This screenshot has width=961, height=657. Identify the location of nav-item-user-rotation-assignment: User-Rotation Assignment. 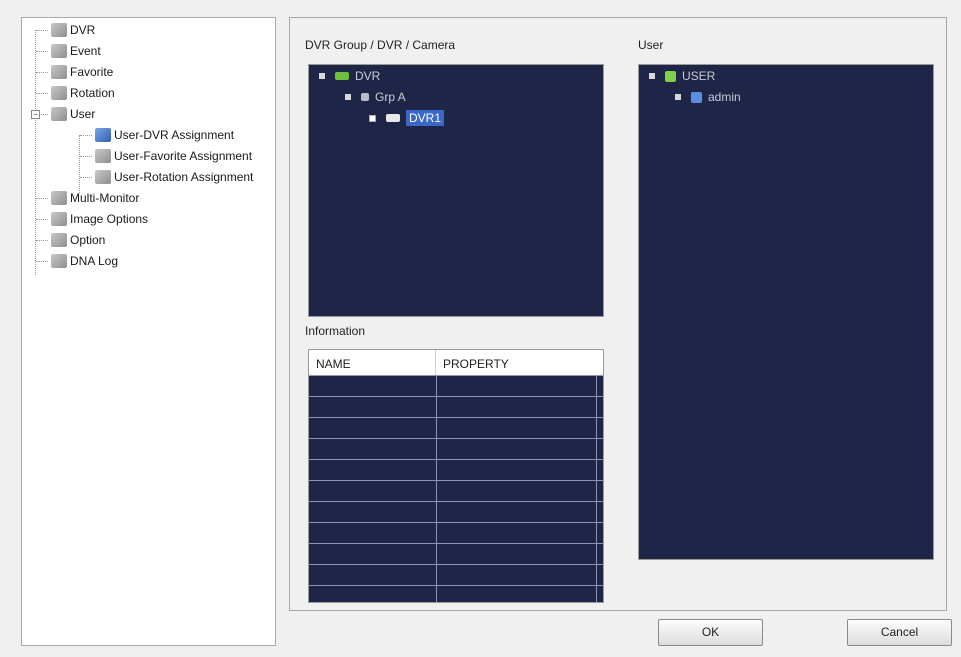
(166, 177).